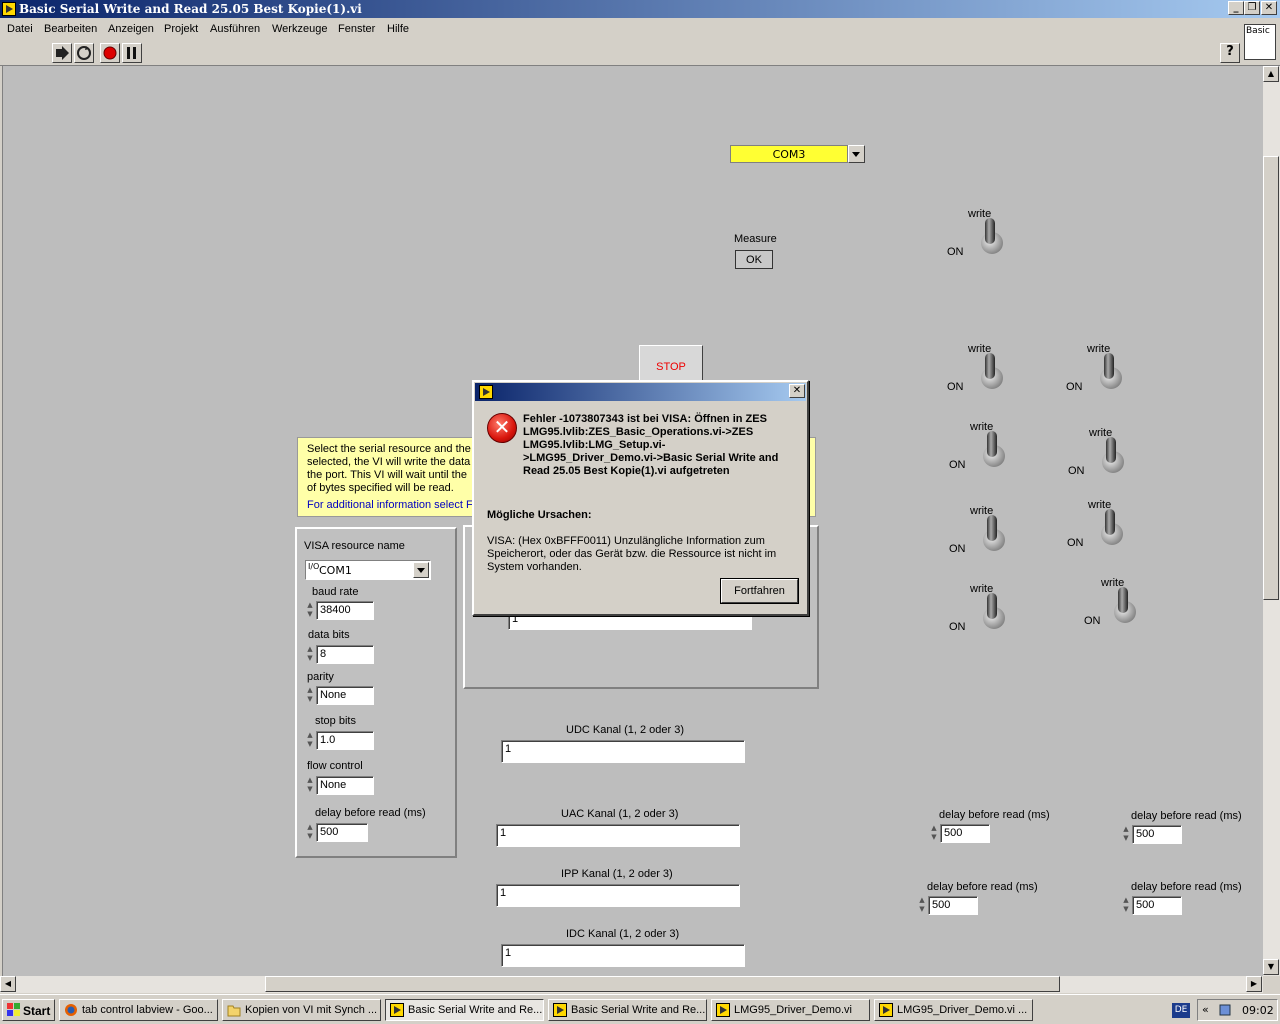 This screenshot has height=1024, width=1280. Describe the element at coordinates (13, 1009) in the screenshot. I see `windows-logo-icon` at that location.